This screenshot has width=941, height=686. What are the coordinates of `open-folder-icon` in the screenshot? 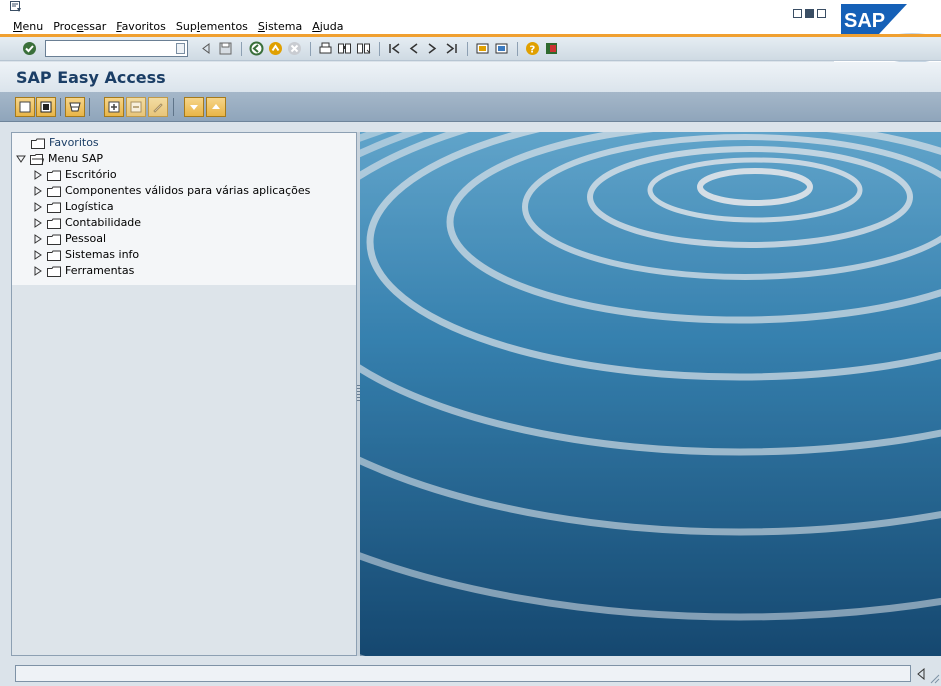 It's located at (37, 159).